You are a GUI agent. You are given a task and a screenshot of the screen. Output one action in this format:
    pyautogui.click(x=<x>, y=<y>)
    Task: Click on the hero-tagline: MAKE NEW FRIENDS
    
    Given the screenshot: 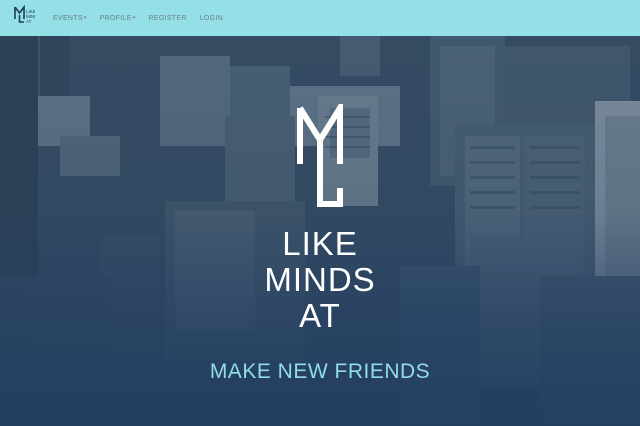 What is the action you would take?
    pyautogui.click(x=320, y=371)
    